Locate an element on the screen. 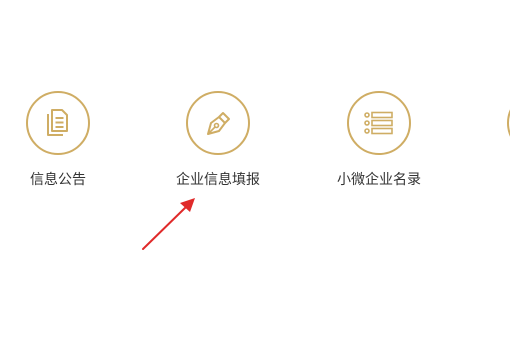  list-icon is located at coordinates (378, 123).